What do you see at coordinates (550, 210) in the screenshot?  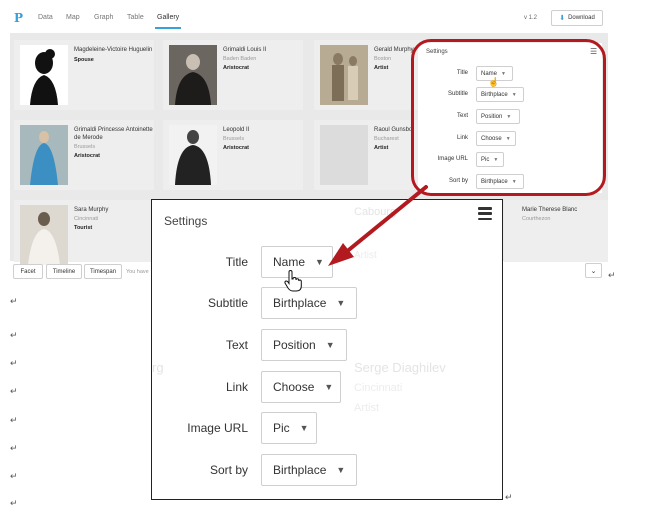 I see `card-name: Marie Therese Blanc` at bounding box center [550, 210].